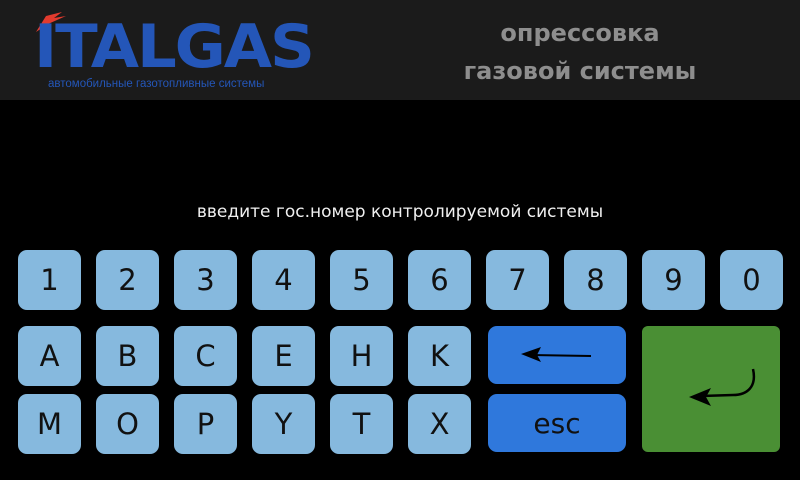 This screenshot has width=800, height=480. Describe the element at coordinates (439, 356) in the screenshot. I see `key-k: K` at that location.